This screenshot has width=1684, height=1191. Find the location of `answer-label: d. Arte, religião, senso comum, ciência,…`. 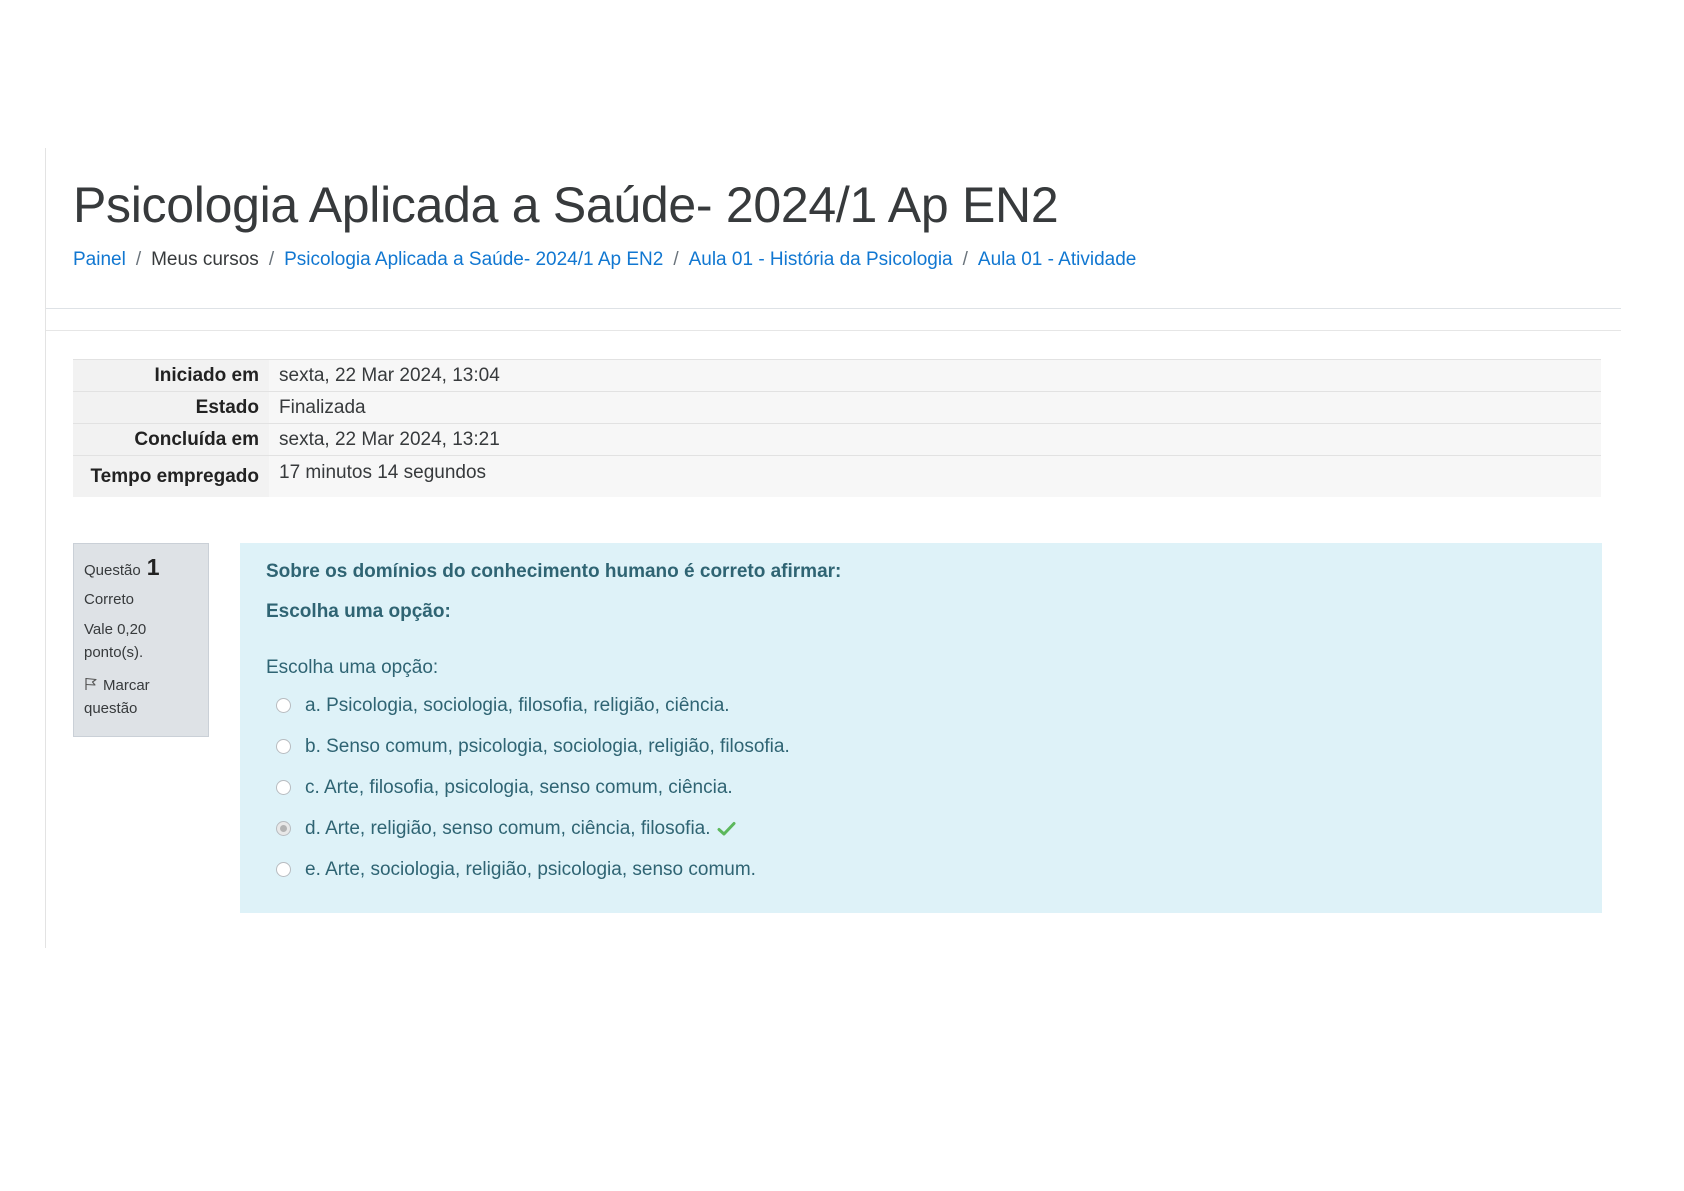

answer-label: d. Arte, religião, senso comum, ciência,… is located at coordinates (508, 828).